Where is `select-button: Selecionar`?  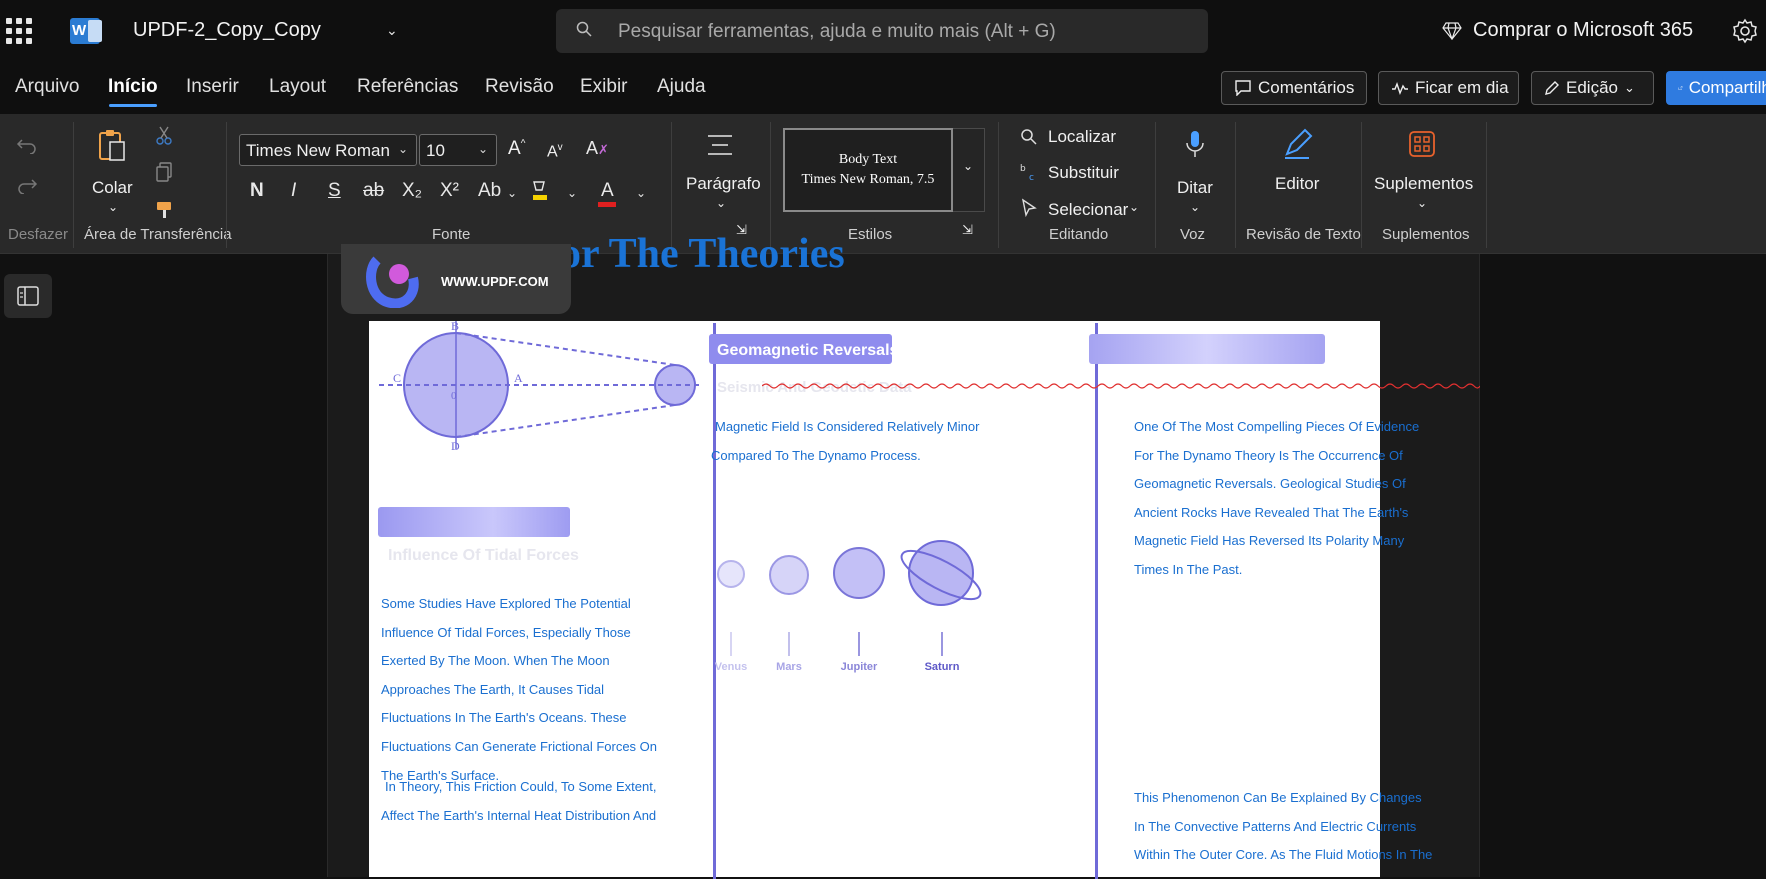 select-button: Selecionar is located at coordinates (1088, 210).